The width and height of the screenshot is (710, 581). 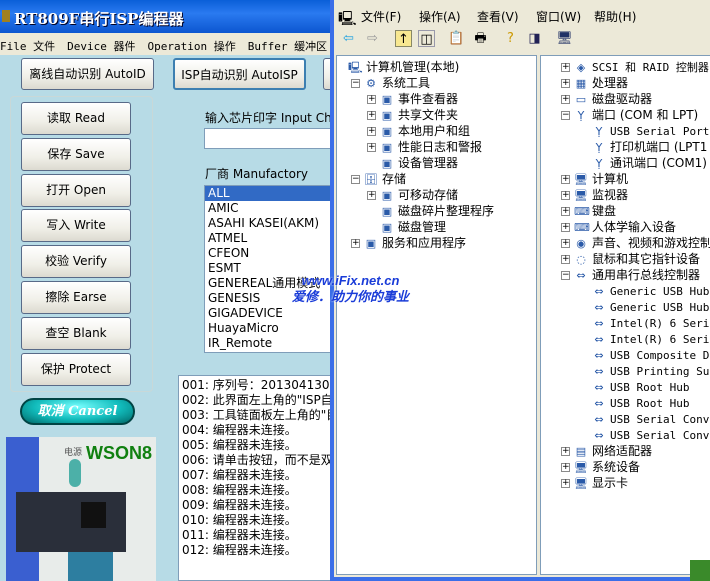 What do you see at coordinates (644, 355) in the screenshot?
I see `tree-item: +⇔USB Composite De` at bounding box center [644, 355].